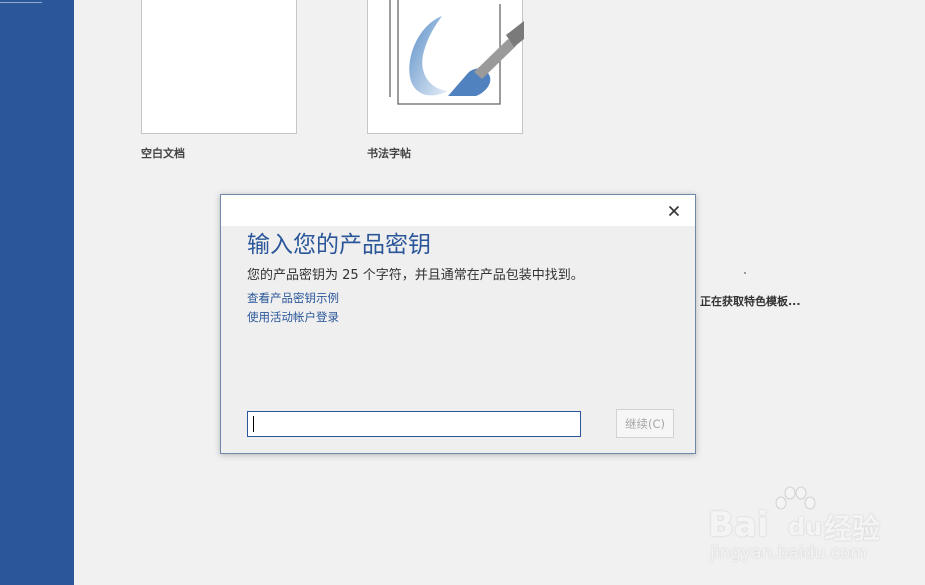 This screenshot has width=925, height=585. I want to click on blank-document-thumbnail, so click(219, 67).